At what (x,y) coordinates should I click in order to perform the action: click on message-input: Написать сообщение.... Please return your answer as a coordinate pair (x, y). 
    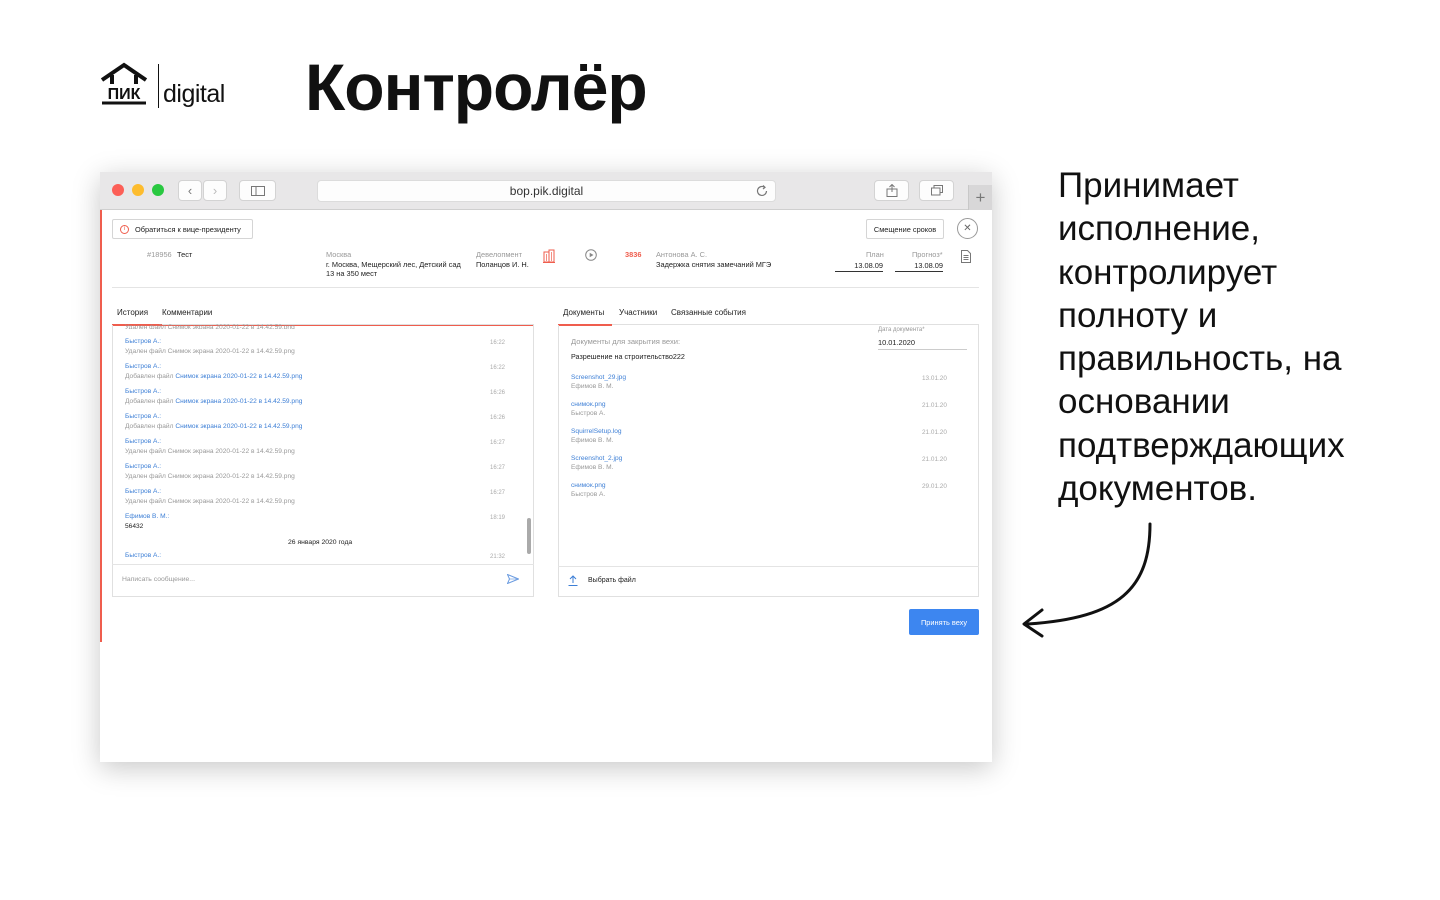
    Looking at the image, I should click on (158, 579).